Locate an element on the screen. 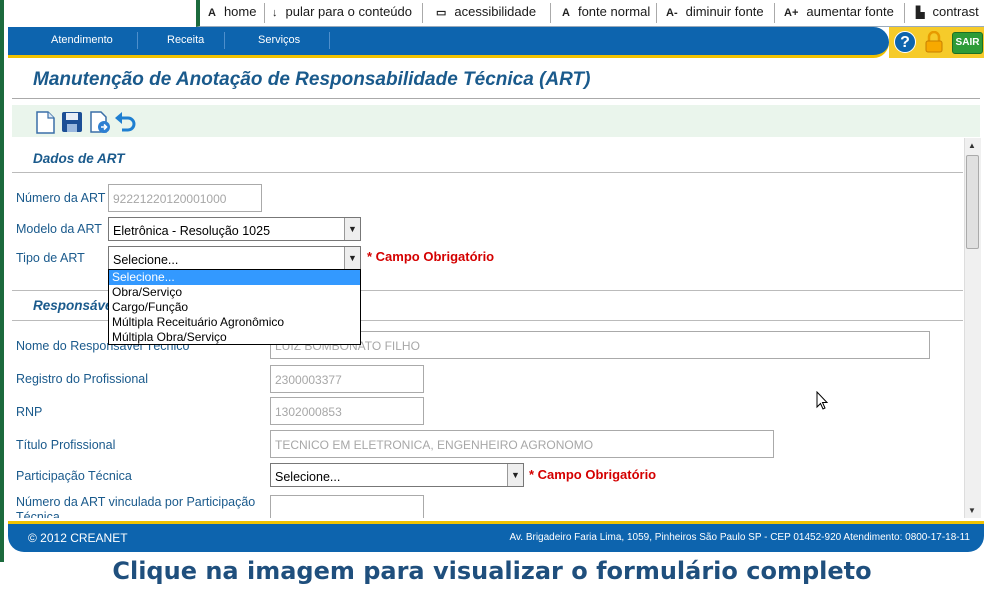 The width and height of the screenshot is (984, 593). arrow-down-icon: ↓ is located at coordinates (275, 13).